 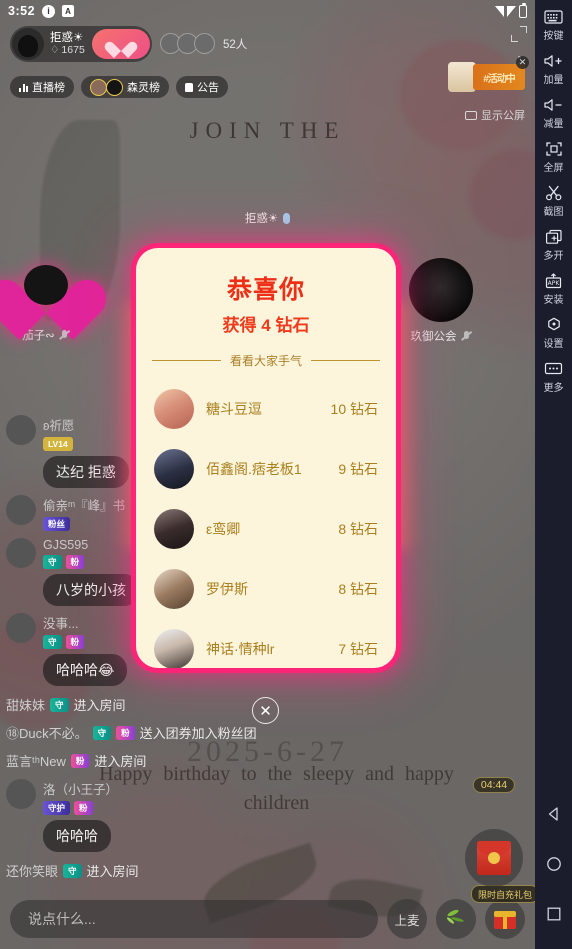 What do you see at coordinates (235, 44) in the screenshot?
I see `viewer-count: 52人` at bounding box center [235, 44].